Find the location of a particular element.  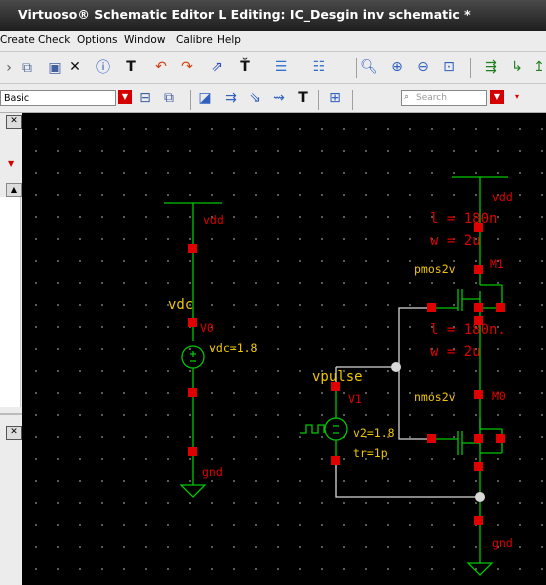

pmos-width: w = 2u is located at coordinates (455, 241).